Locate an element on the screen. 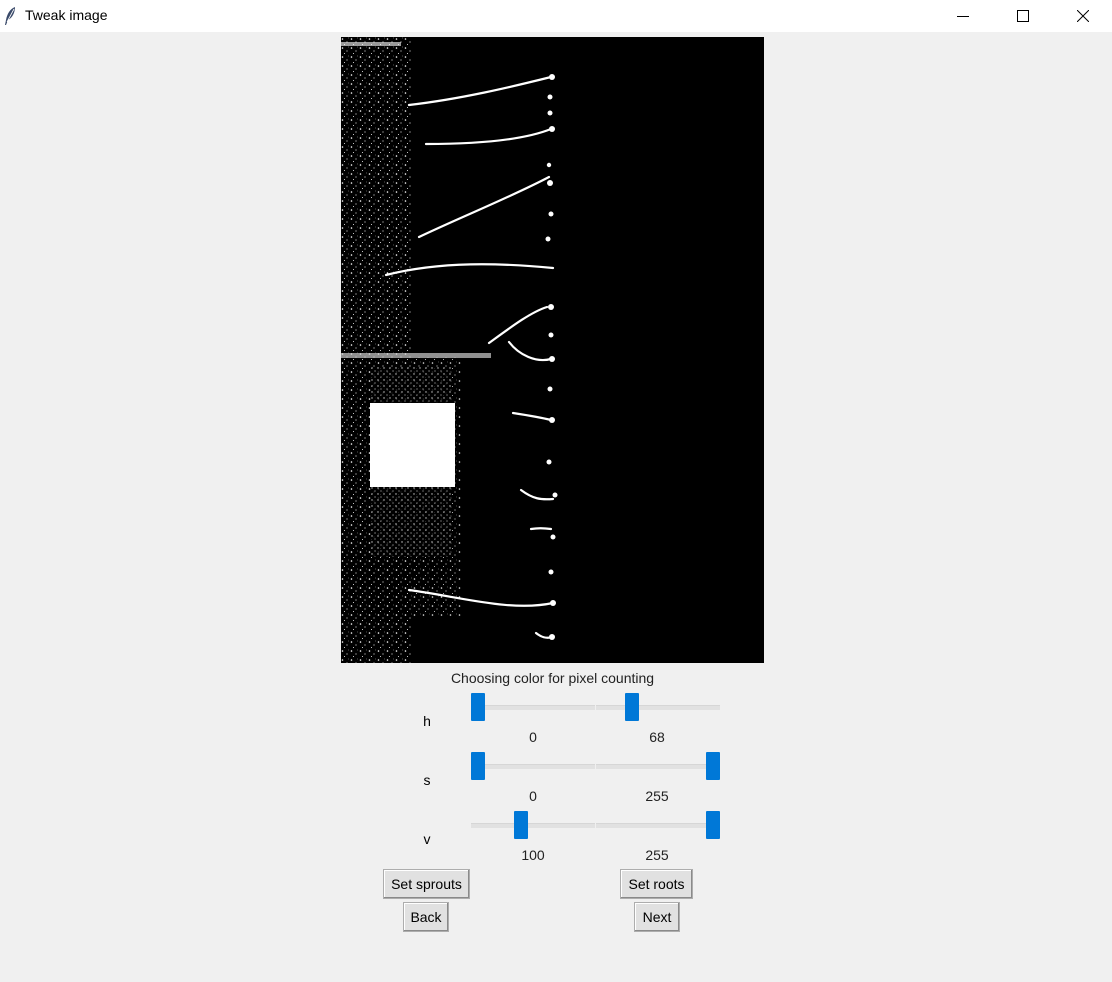  h-label: h is located at coordinates (427, 721).